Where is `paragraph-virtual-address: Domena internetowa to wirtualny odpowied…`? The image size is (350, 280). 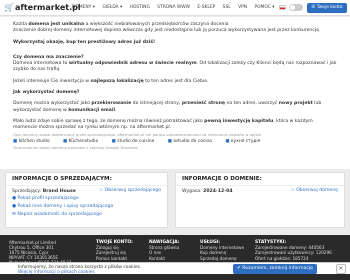 paragraph-virtual-address: Domena internetowa to wirtualny odpowied… is located at coordinates (175, 67).